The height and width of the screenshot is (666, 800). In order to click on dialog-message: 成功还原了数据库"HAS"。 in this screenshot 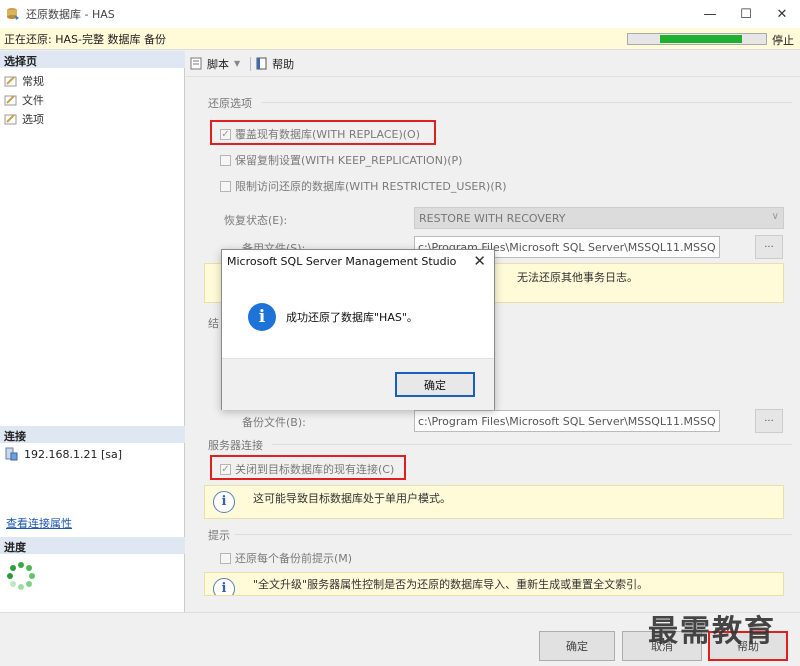, I will do `click(352, 317)`.